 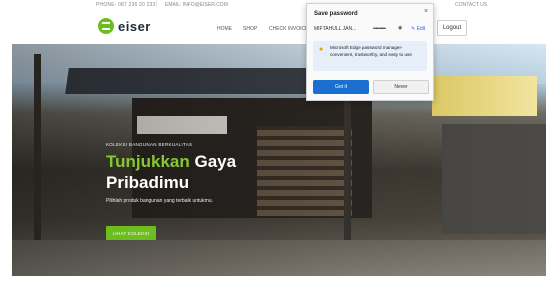 I want to click on logout-button: Logout, so click(x=452, y=28).